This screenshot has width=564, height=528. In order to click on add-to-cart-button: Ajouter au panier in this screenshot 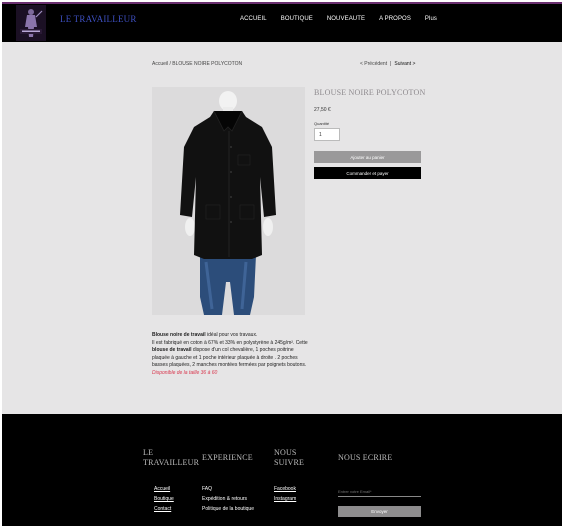, I will do `click(367, 157)`.